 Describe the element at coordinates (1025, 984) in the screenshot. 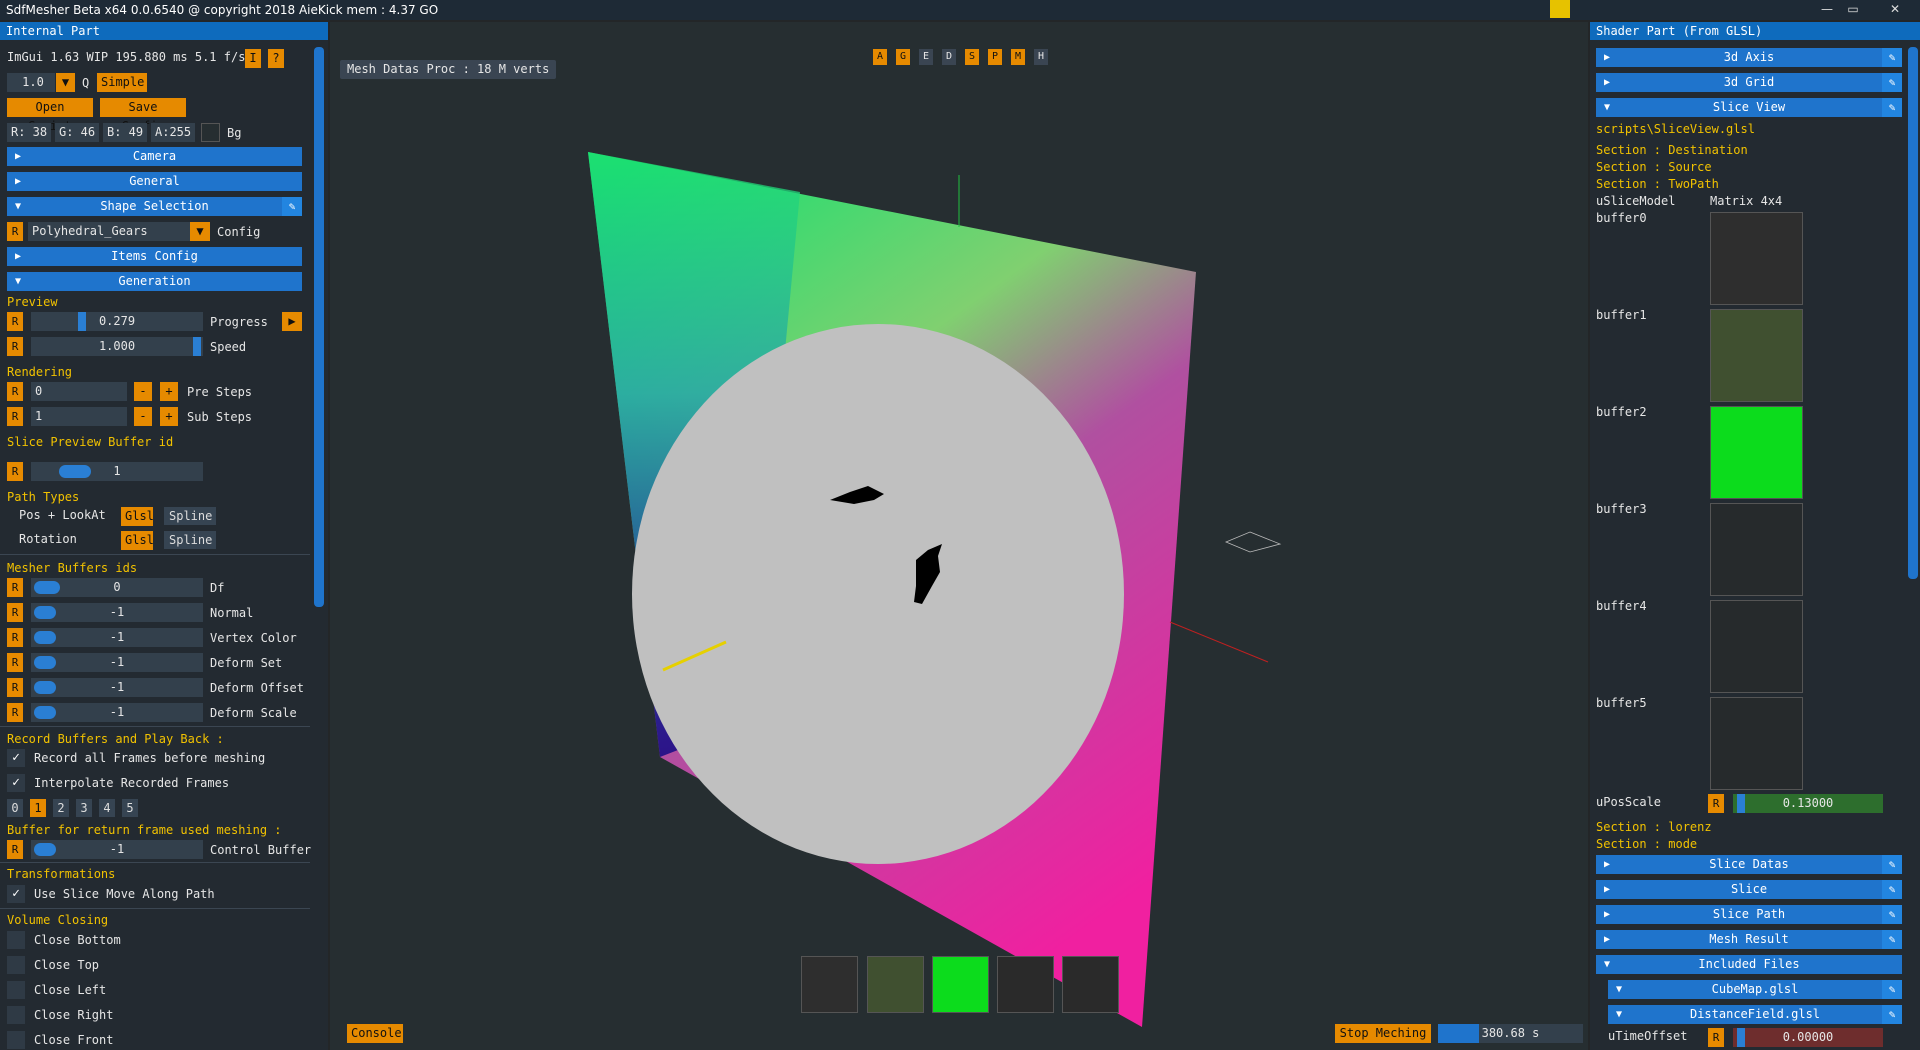

I see `buffer3-thumb` at that location.